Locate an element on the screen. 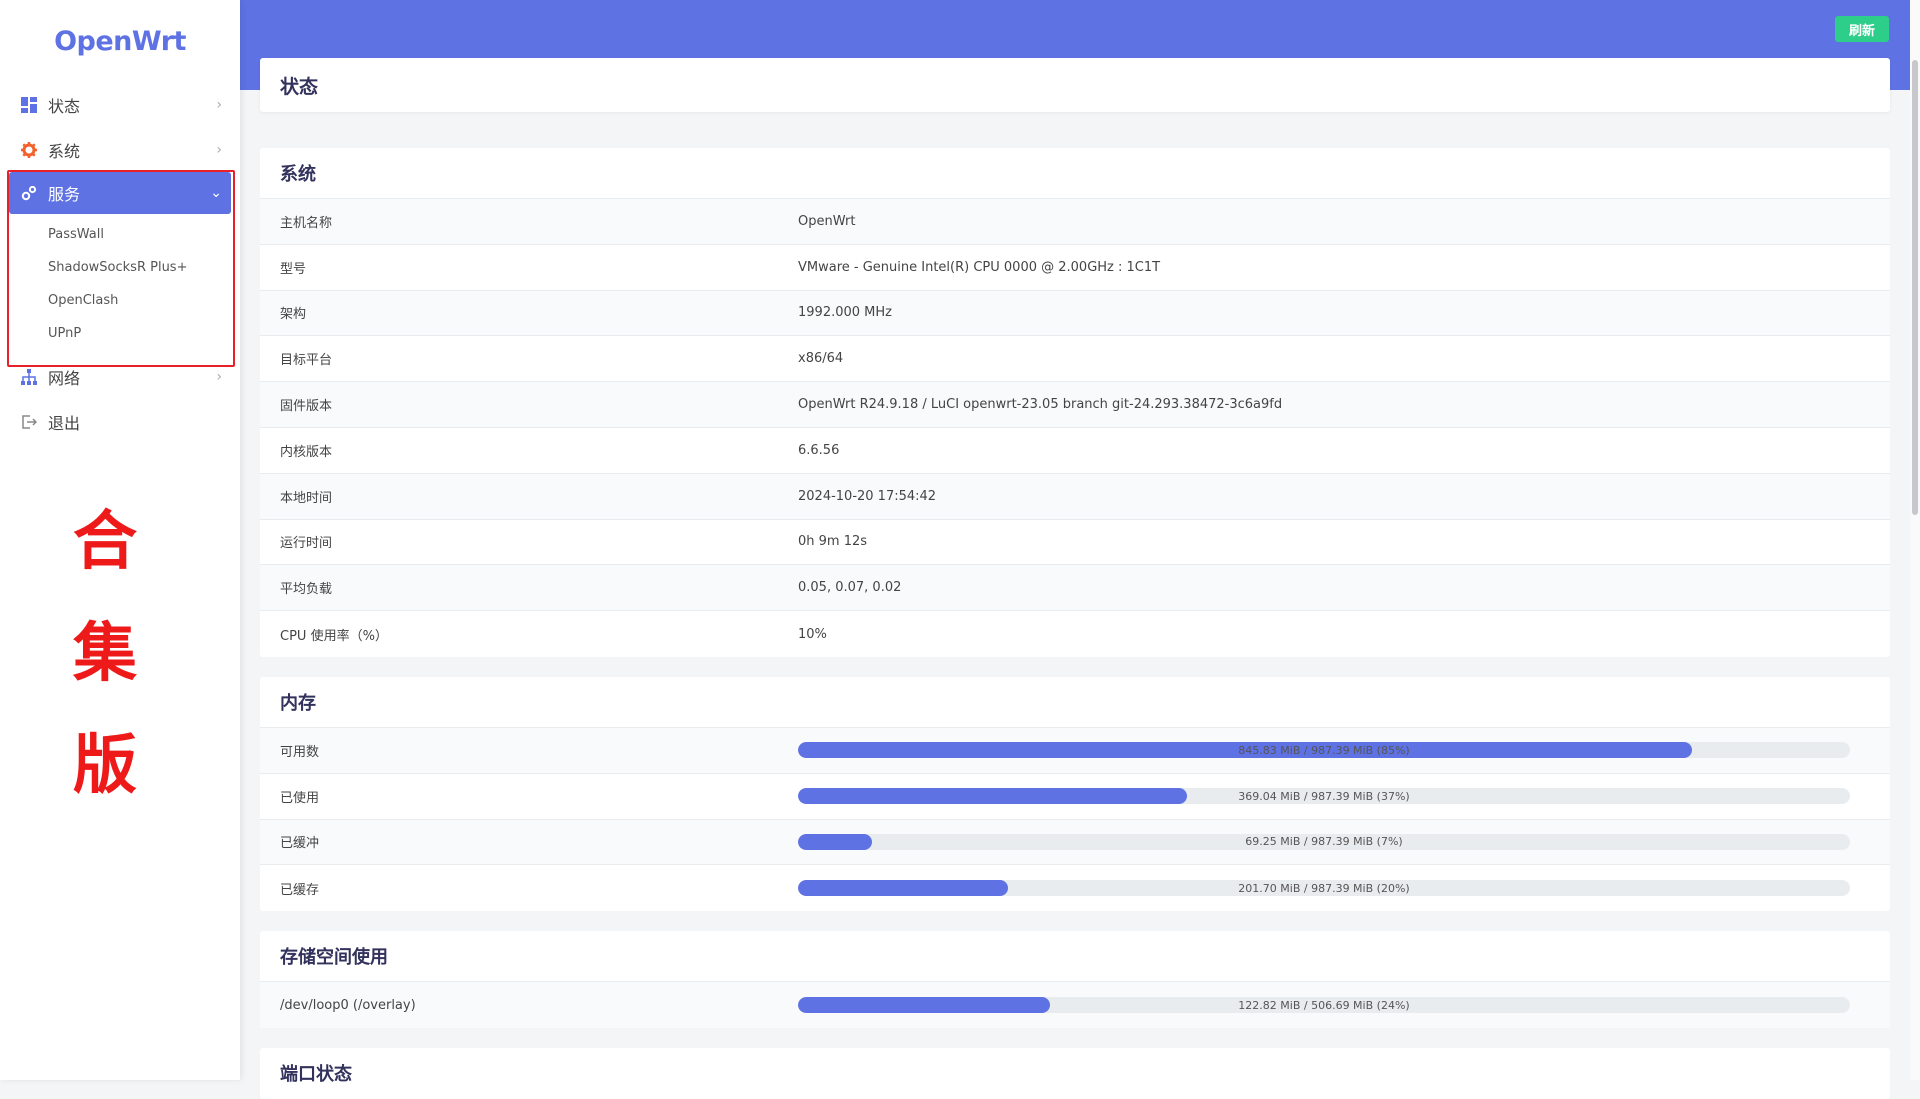  sidebar-item-logout: 退出 is located at coordinates (120, 421).